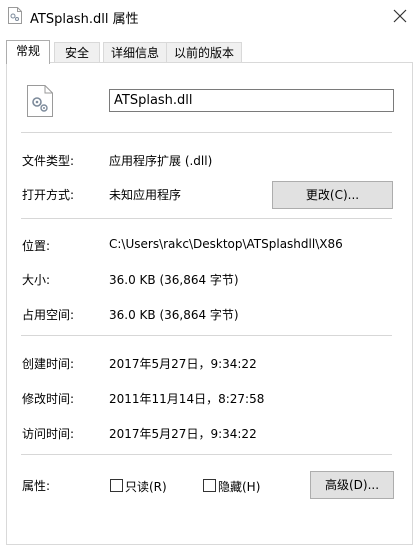 The width and height of the screenshot is (419, 549). What do you see at coordinates (84, 19) in the screenshot?
I see `window-title: ATSplash.dll 属性` at bounding box center [84, 19].